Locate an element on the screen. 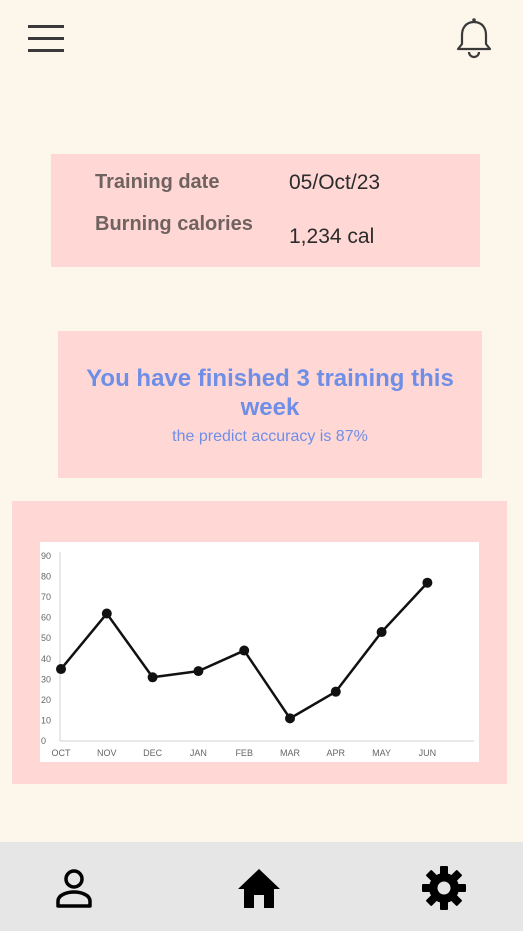  bell-icon is located at coordinates (474, 38).